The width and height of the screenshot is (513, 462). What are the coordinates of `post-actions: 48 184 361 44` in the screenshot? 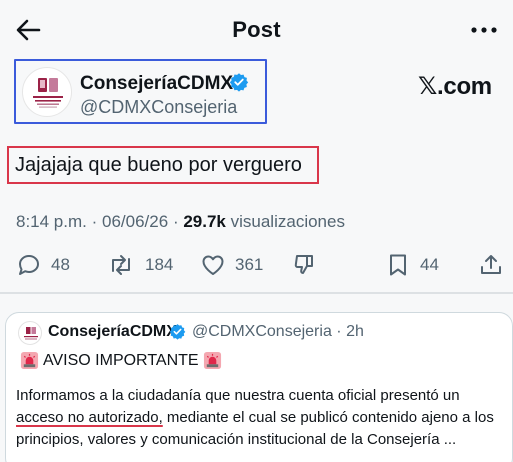 It's located at (256, 265).